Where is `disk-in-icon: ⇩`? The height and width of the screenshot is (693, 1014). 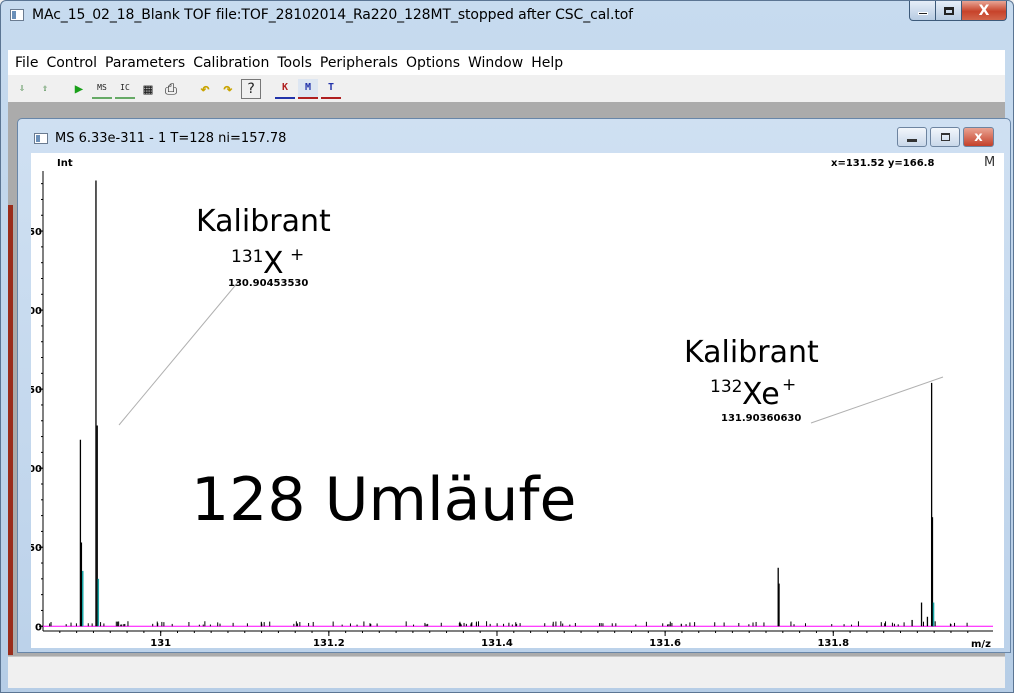 disk-in-icon: ⇩ is located at coordinates (22, 89).